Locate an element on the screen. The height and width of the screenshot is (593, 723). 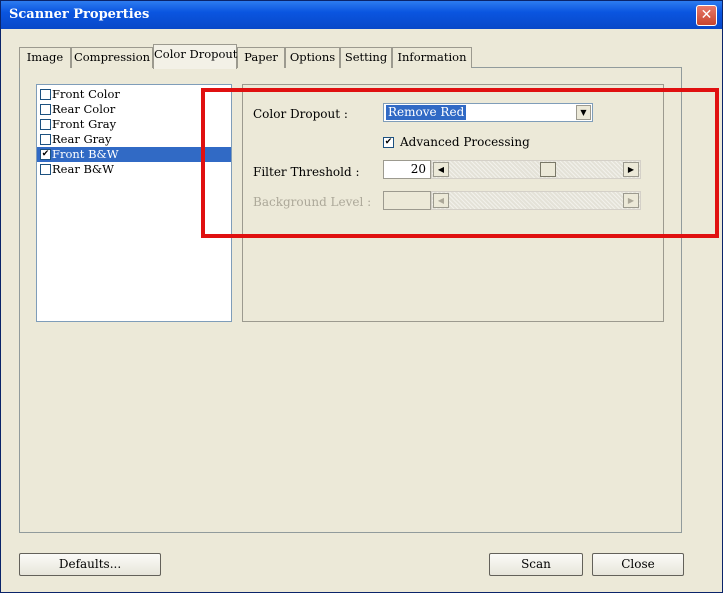
color-dropout-label: Color Dropout : is located at coordinates (300, 114).